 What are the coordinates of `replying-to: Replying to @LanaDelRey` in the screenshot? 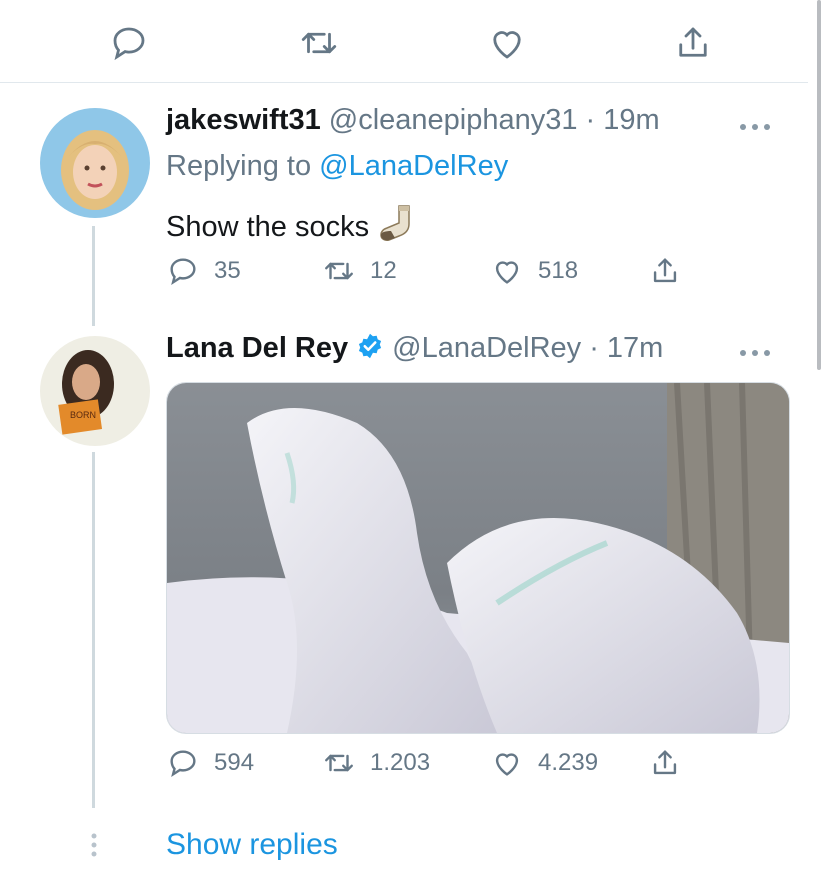 It's located at (337, 166).